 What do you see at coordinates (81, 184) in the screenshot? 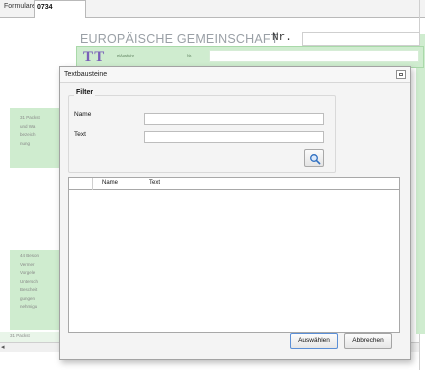
I see `list-header-select-column` at bounding box center [81, 184].